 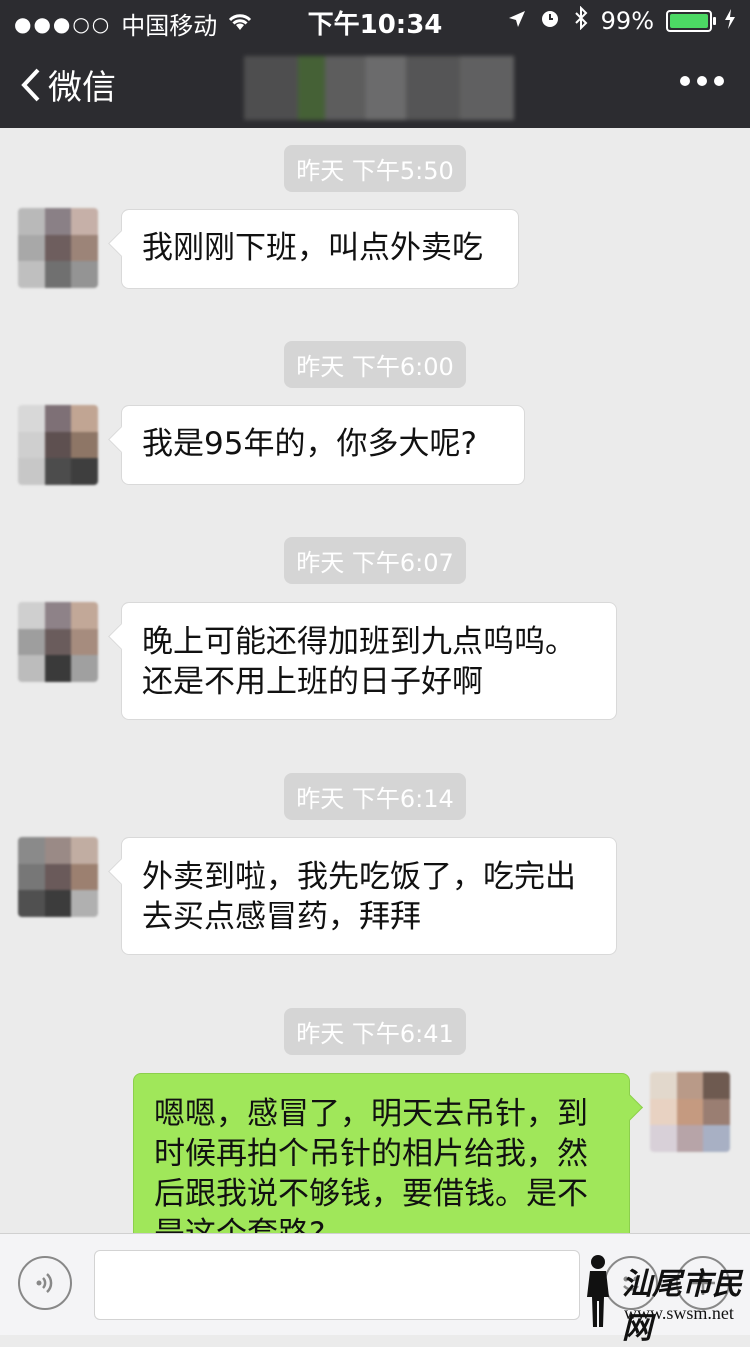 What do you see at coordinates (359, 642) in the screenshot?
I see `message-text: 晚上可能还得加班到九点呜呜。` at bounding box center [359, 642].